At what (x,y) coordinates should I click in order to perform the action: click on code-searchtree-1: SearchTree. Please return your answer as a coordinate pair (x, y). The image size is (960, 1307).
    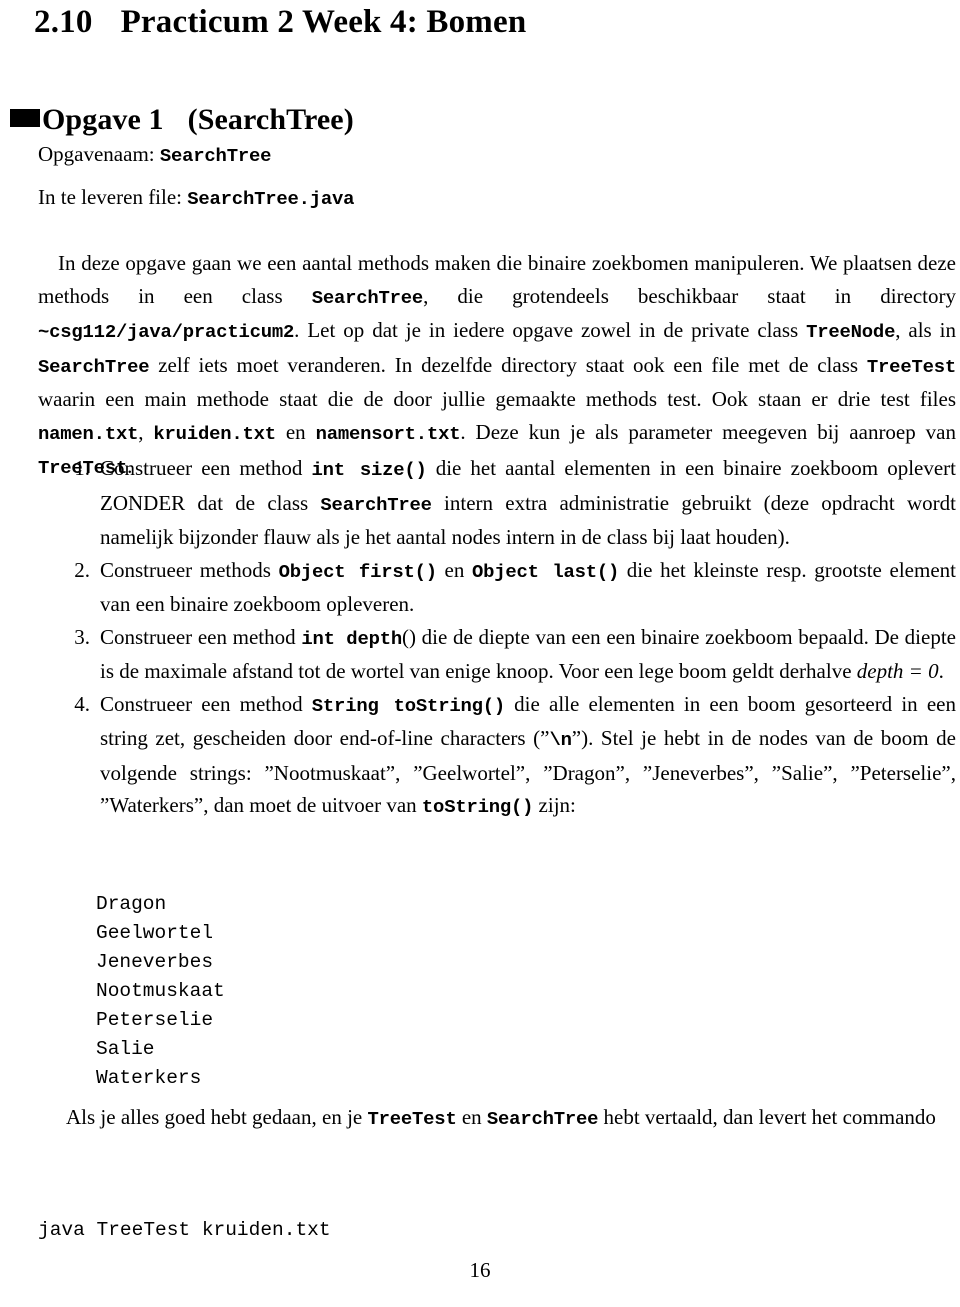
    Looking at the image, I should click on (367, 297).